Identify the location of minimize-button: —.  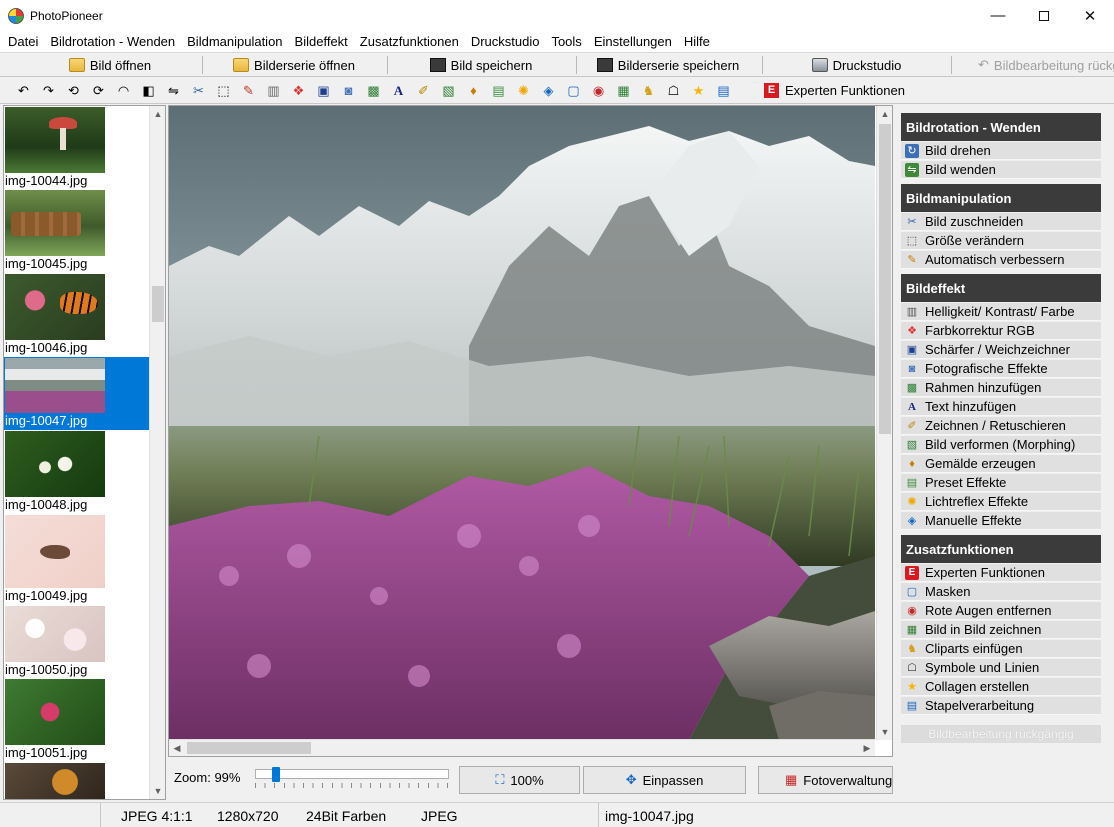
(998, 15).